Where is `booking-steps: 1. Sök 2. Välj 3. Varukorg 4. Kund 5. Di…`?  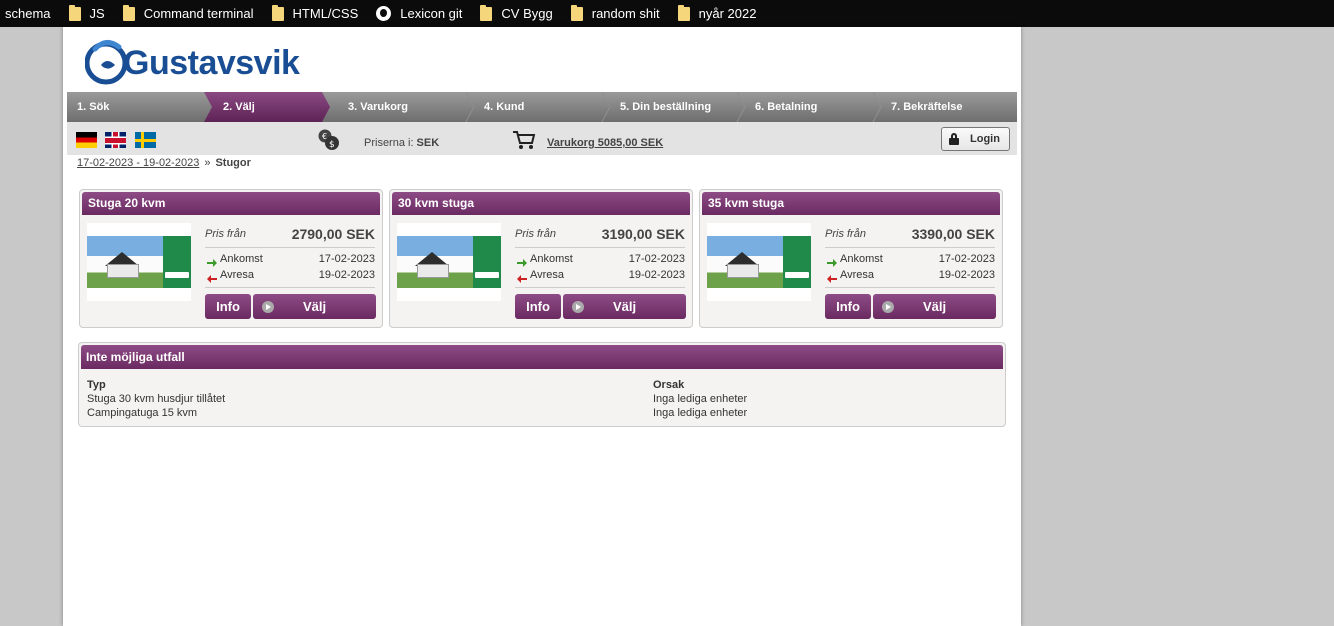 booking-steps: 1. Sök 2. Välj 3. Varukorg 4. Kund 5. Di… is located at coordinates (542, 107).